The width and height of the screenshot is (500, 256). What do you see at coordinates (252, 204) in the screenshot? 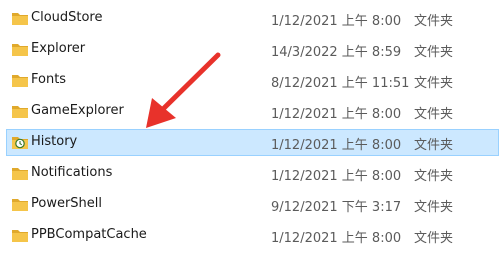
I see `file-row-powershell: PowerShell 9/12/2021 下午 3:17 文件夹` at bounding box center [252, 204].